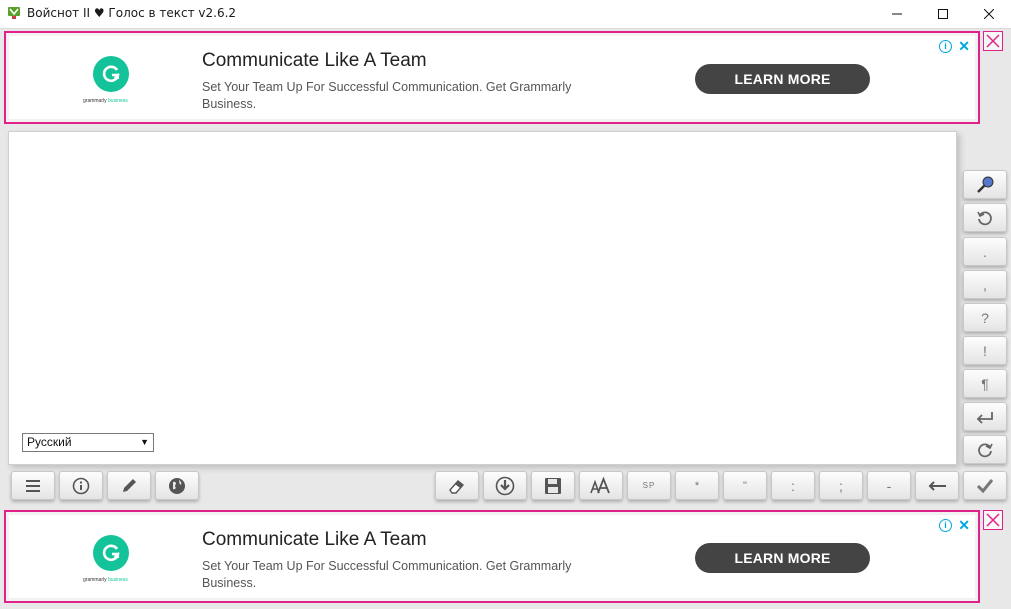 The width and height of the screenshot is (1011, 609). I want to click on title-bar: Войснот II ♥ Голос в текст v2.6.2, so click(505, 14).